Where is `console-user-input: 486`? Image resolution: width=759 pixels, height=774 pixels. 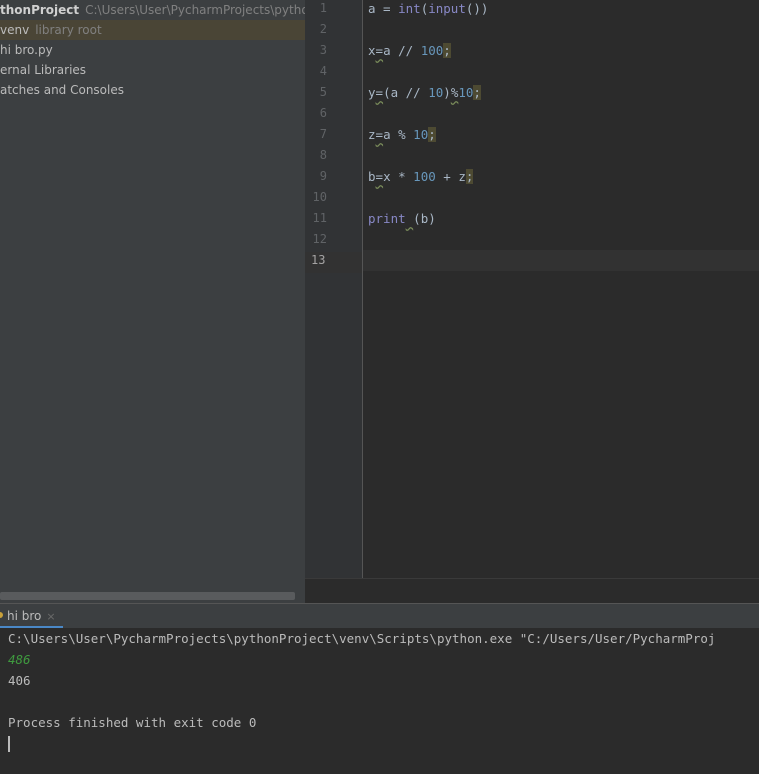
console-user-input: 486 is located at coordinates (19, 659).